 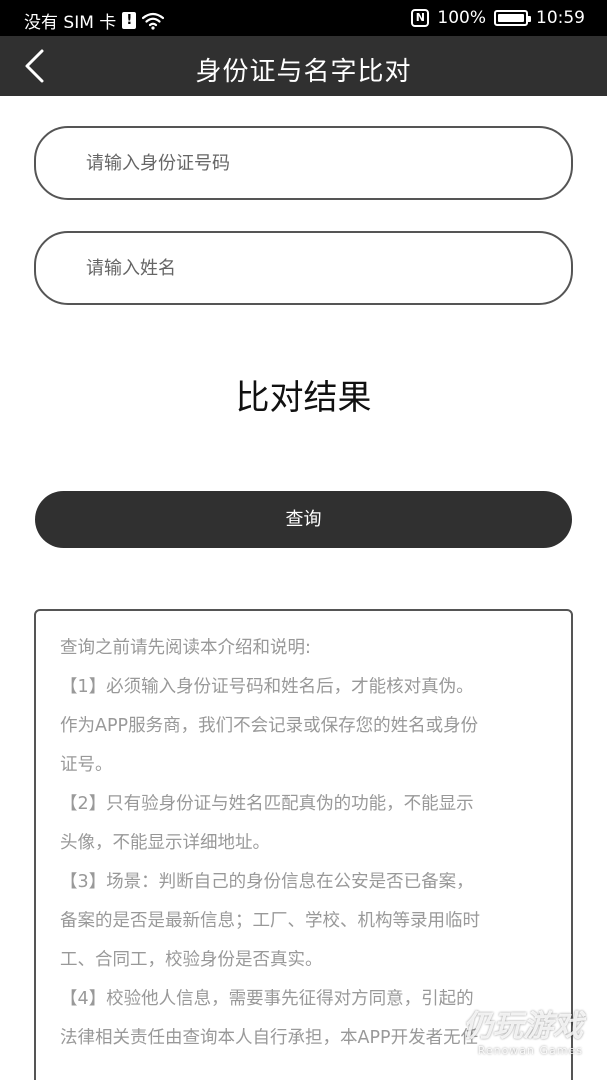 I want to click on battery-icon, so click(x=512, y=18).